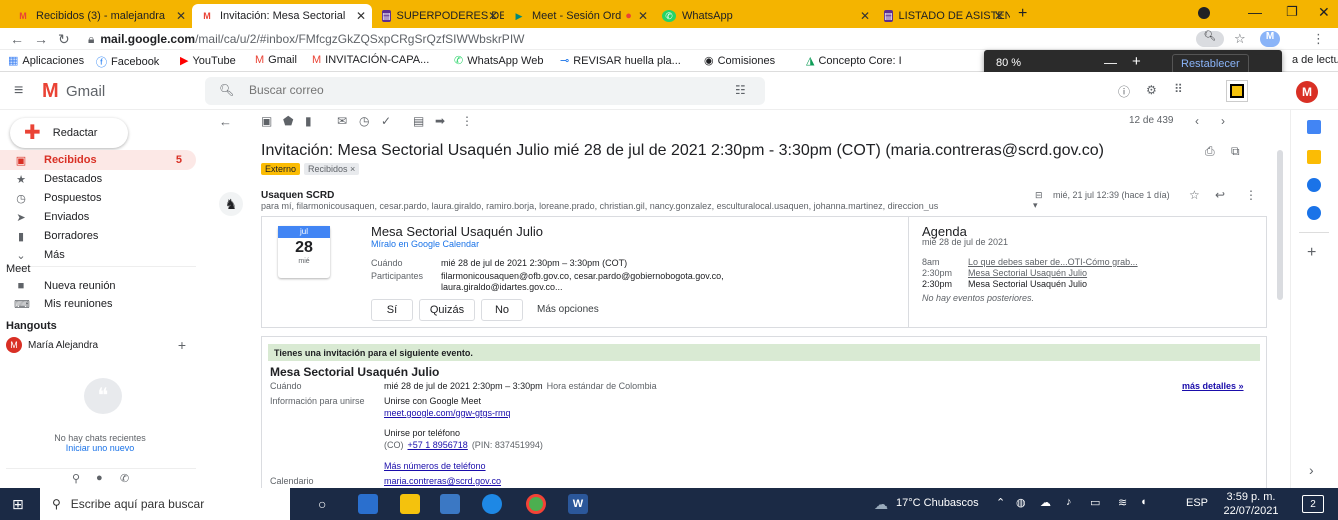 Image resolution: width=1338 pixels, height=520 pixels. Describe the element at coordinates (1035, 205) in the screenshot. I see `show-details-icon: ▾` at that location.